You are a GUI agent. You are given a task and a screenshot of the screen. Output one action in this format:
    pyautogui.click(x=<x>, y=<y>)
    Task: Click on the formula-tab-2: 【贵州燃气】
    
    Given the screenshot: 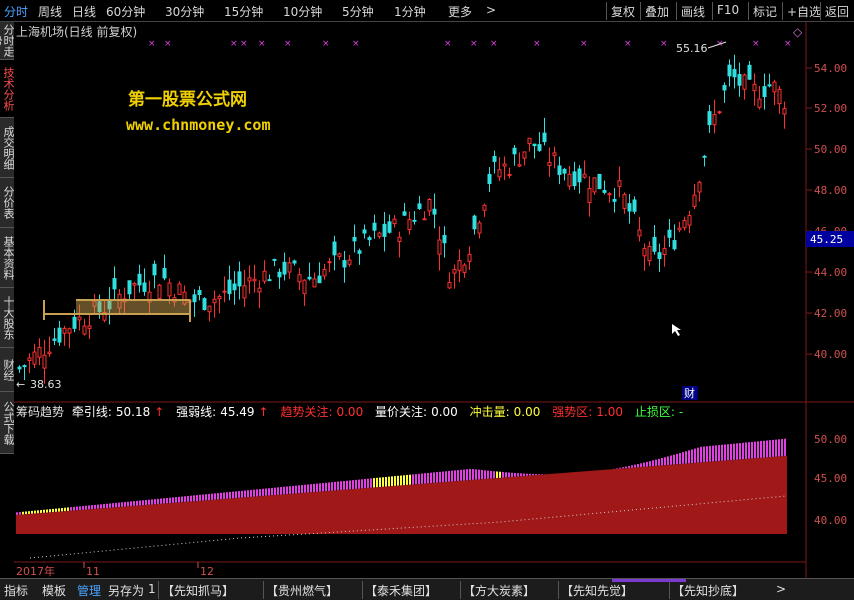 What is the action you would take?
    pyautogui.click(x=302, y=590)
    